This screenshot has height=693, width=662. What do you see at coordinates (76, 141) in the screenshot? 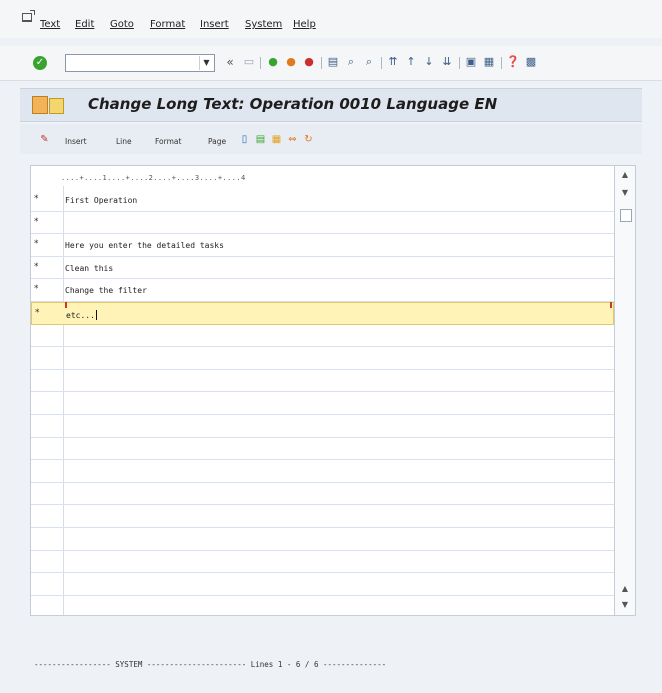
I see `insert-button: Insert` at bounding box center [76, 141].